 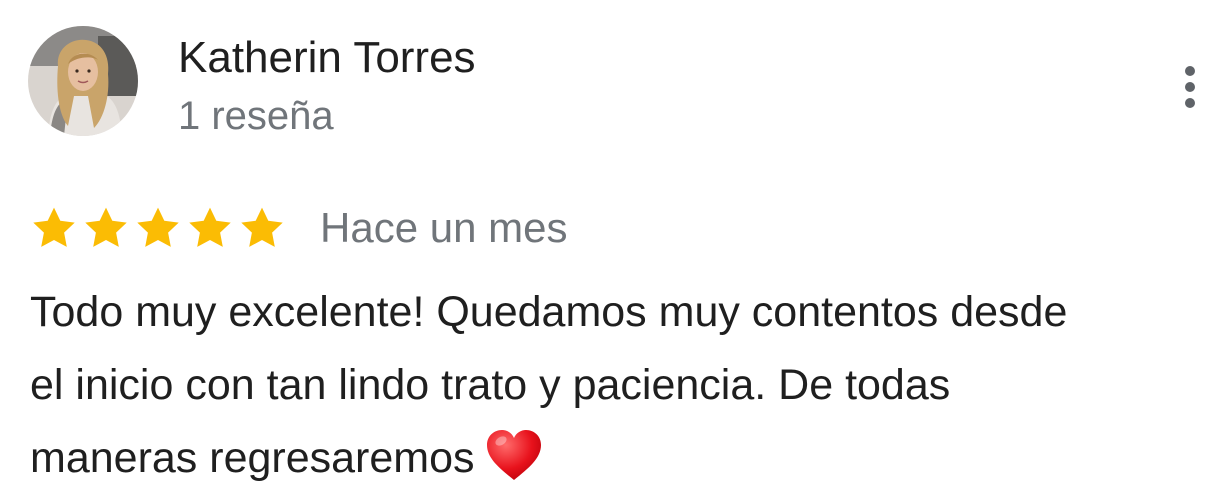 I want to click on review-time: Hace un mes, so click(x=444, y=227).